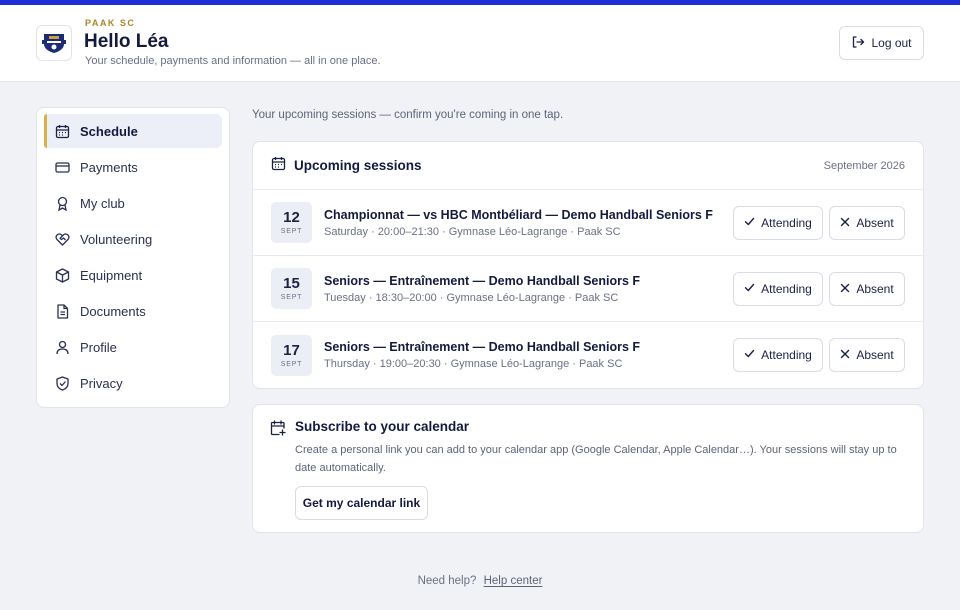  I want to click on sidebar-item-label: Equipment, so click(111, 275).